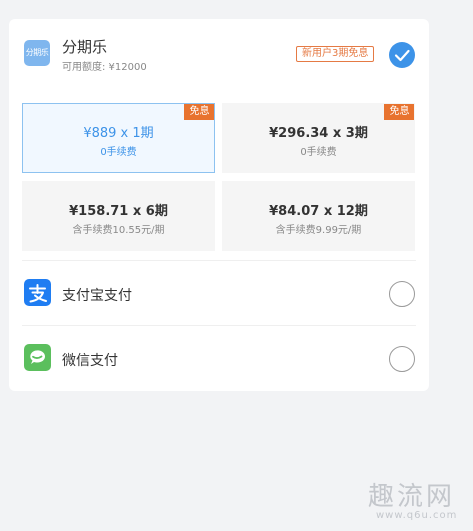 The image size is (473, 531). Describe the element at coordinates (90, 361) in the screenshot. I see `wechat-label: 微信支付` at that location.